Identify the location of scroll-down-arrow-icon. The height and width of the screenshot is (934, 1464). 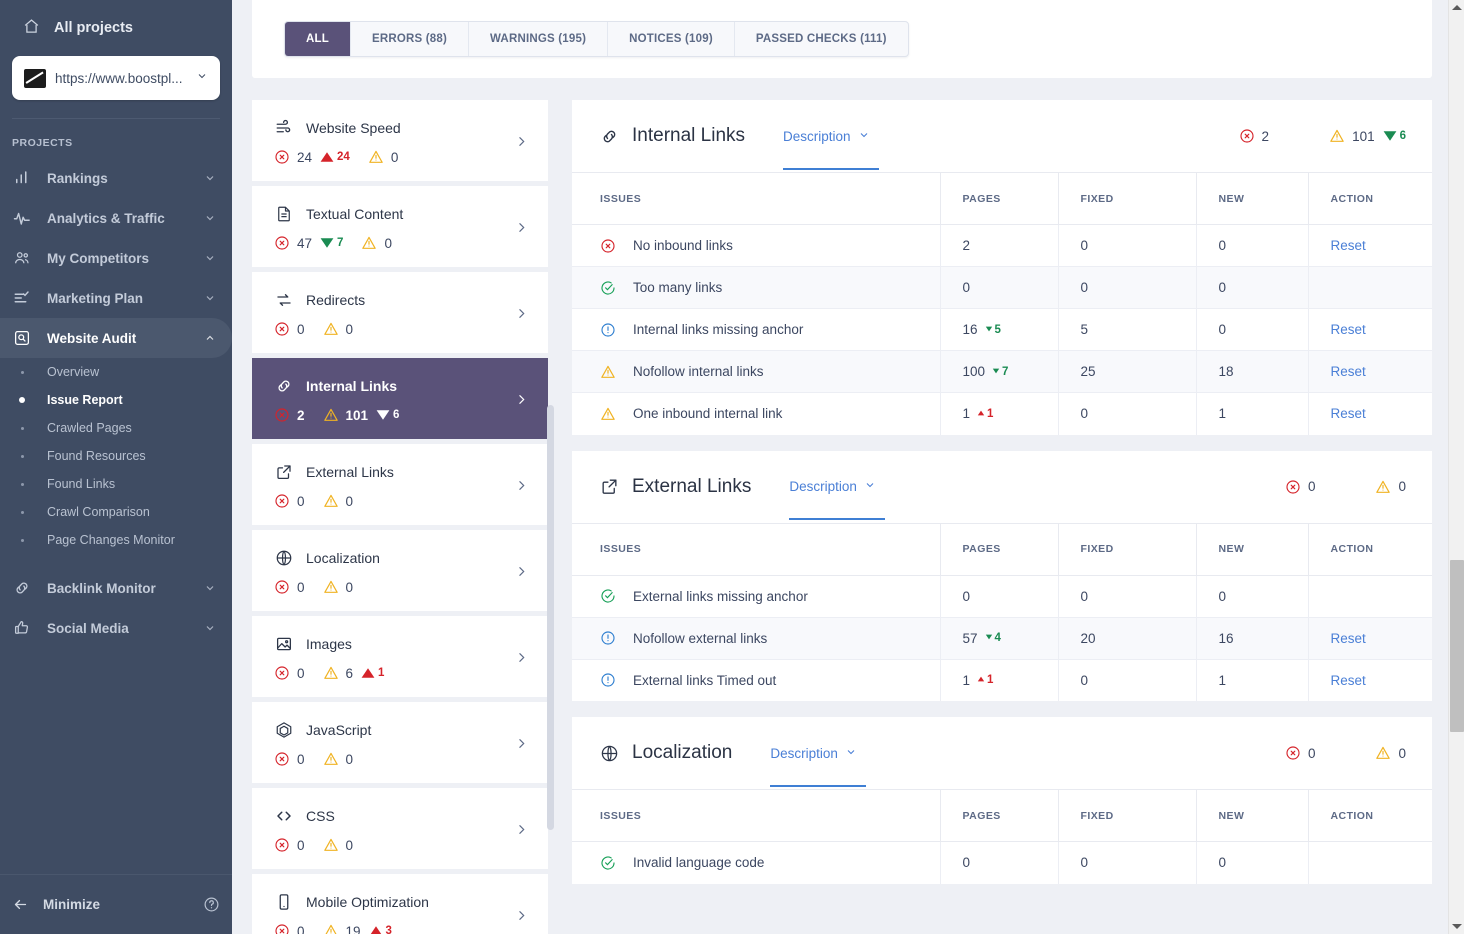
(1457, 926).